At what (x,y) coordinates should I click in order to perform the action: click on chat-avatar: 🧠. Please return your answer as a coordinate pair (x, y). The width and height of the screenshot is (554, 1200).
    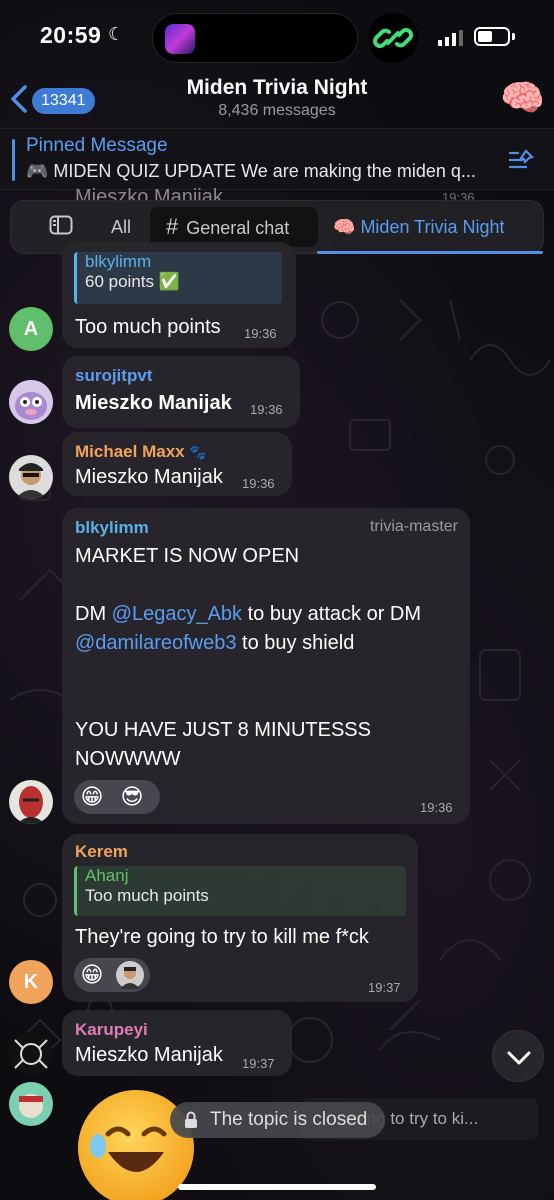
    Looking at the image, I should click on (522, 98).